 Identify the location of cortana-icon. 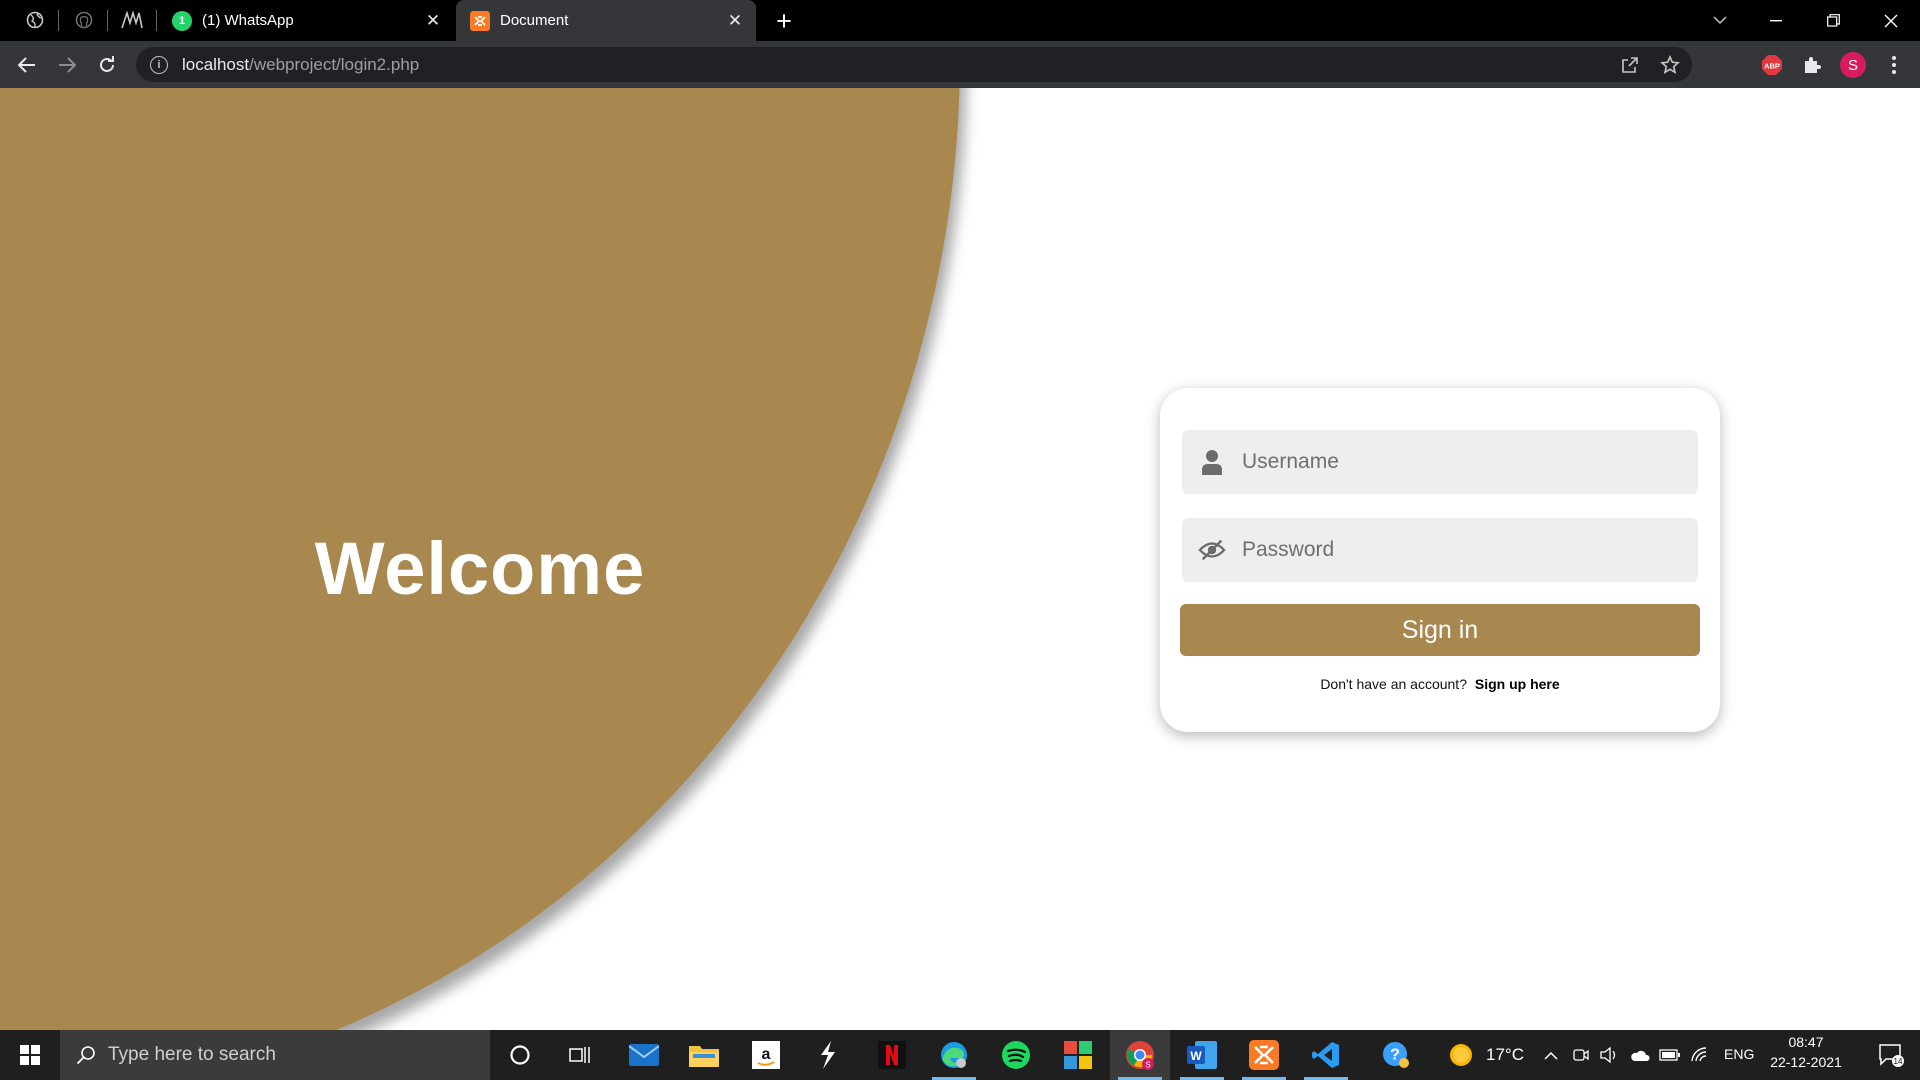
(520, 1055).